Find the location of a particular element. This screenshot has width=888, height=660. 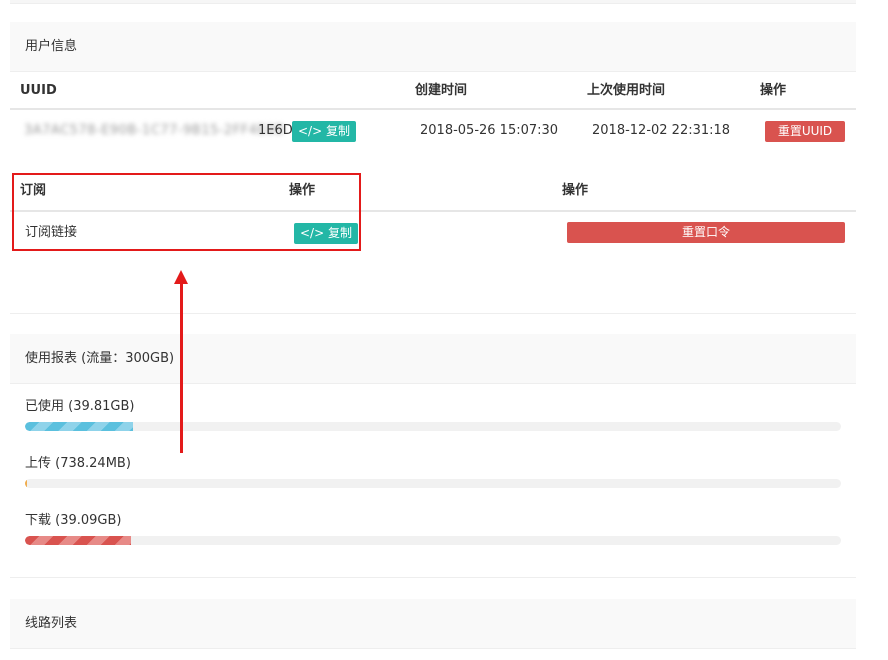

download-label: 下载 (39.09GB) is located at coordinates (73, 520).